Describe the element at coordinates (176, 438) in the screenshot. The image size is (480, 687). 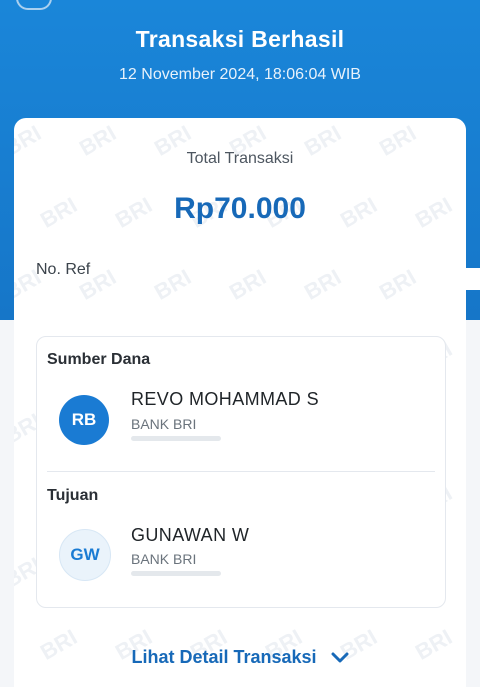
I see `source-account-number-masked` at that location.